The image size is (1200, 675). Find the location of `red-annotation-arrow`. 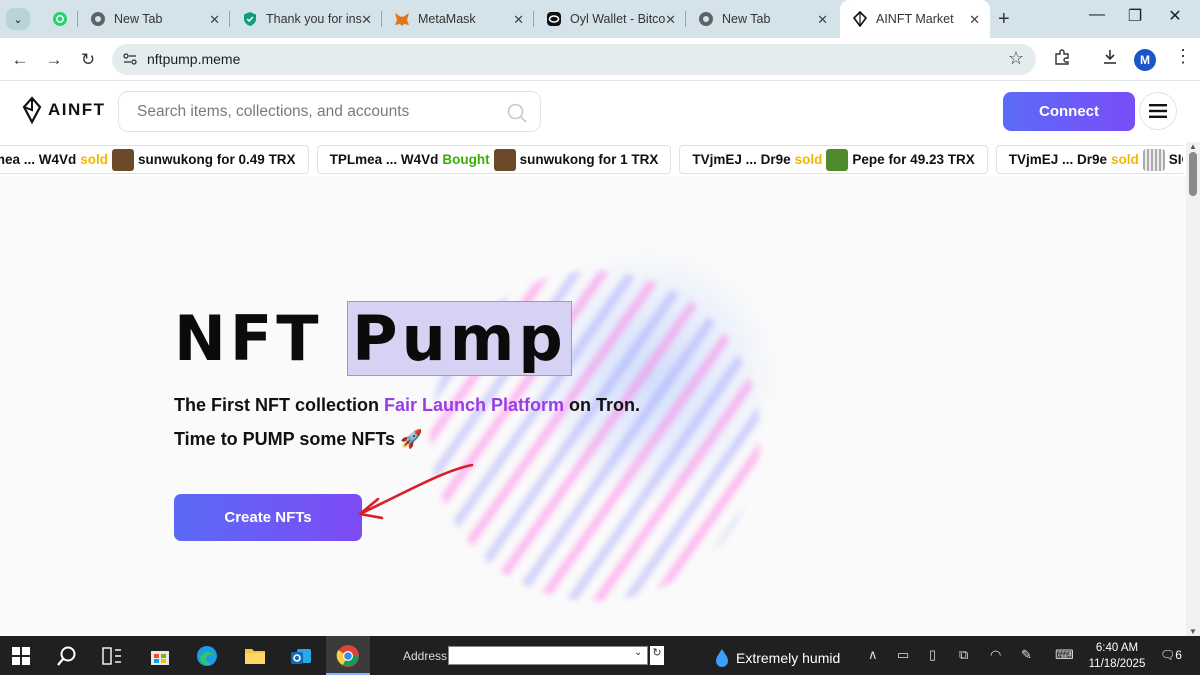

red-annotation-arrow is located at coordinates (416, 491).